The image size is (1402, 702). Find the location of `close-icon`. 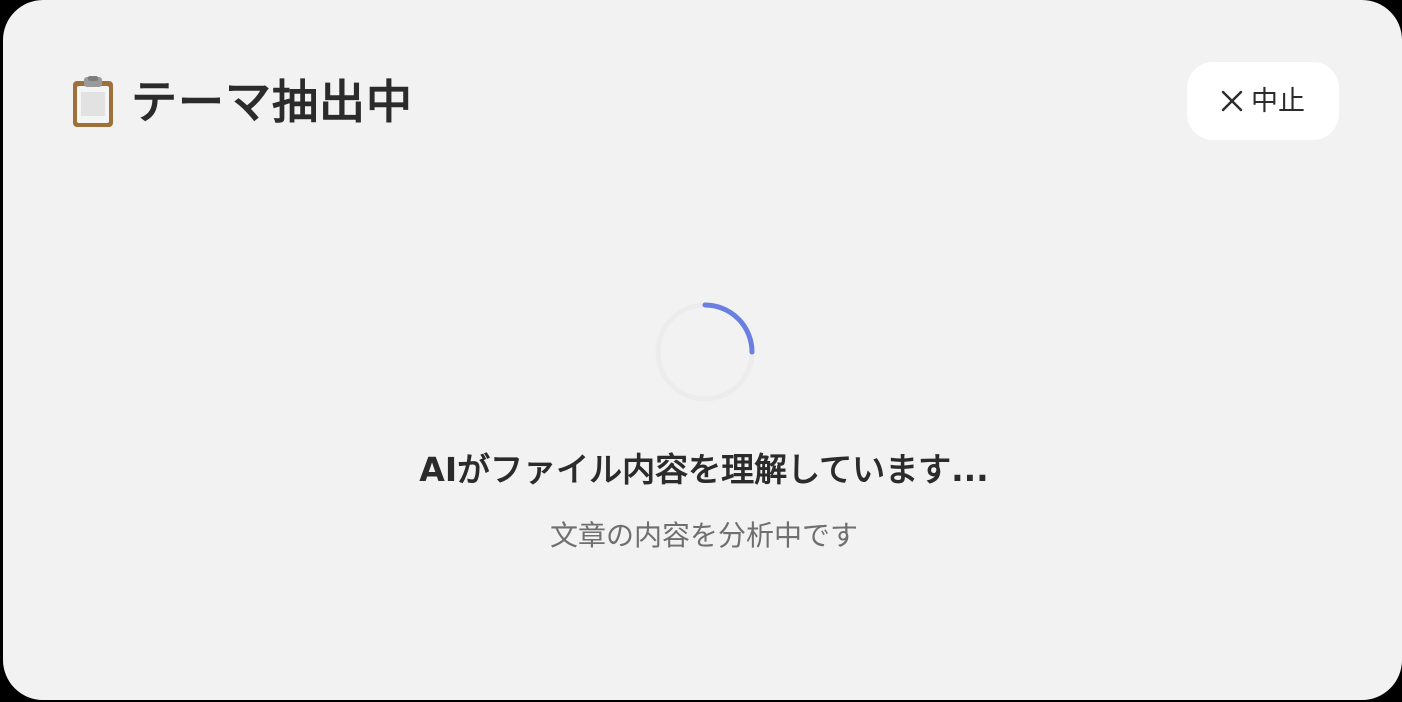

close-icon is located at coordinates (1232, 101).